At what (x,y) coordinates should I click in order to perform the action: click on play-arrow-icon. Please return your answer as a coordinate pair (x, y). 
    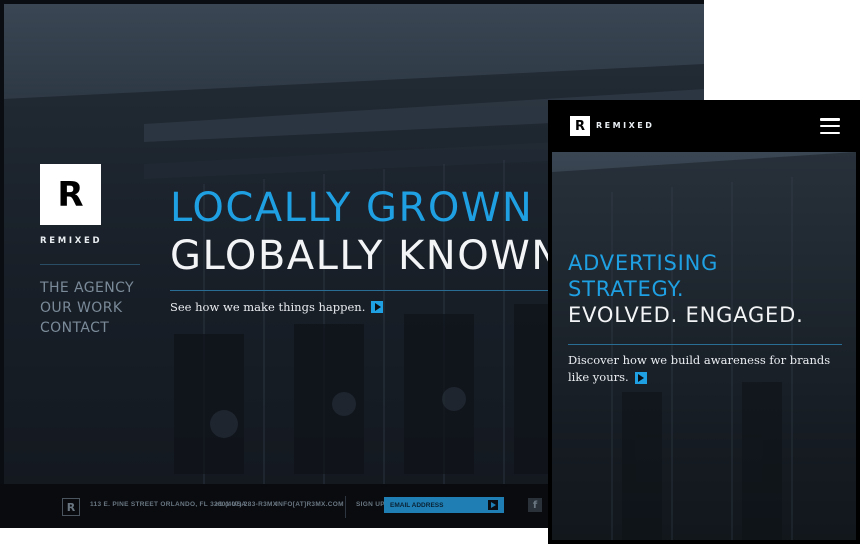
    Looking at the image, I should click on (377, 307).